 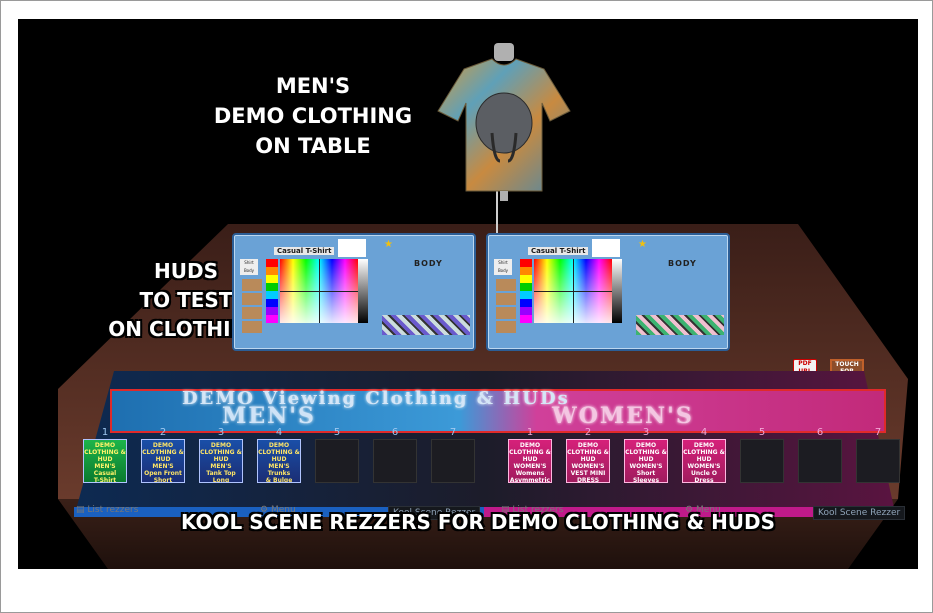 I want to click on banner-women-label: WOMEN'S, so click(x=623, y=416).